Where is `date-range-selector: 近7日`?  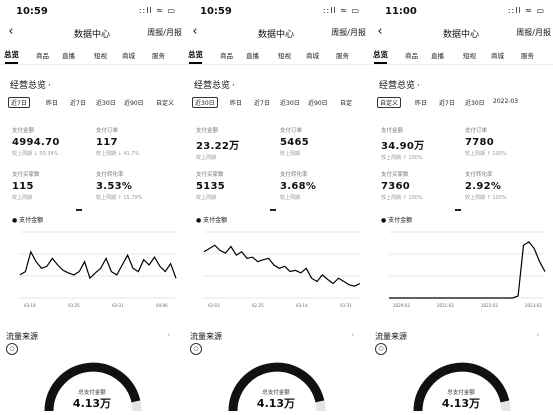 date-range-selector: 近7日 is located at coordinates (19, 102).